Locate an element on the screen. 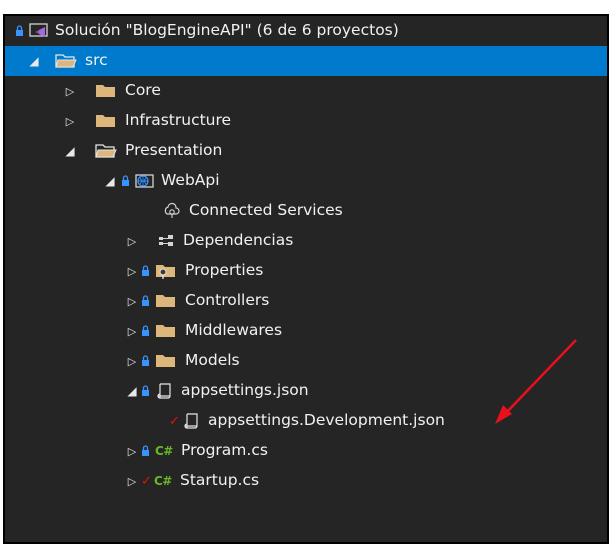 Image resolution: width=613 pixels, height=548 pixels. tree-item-label: Presentation is located at coordinates (174, 150).